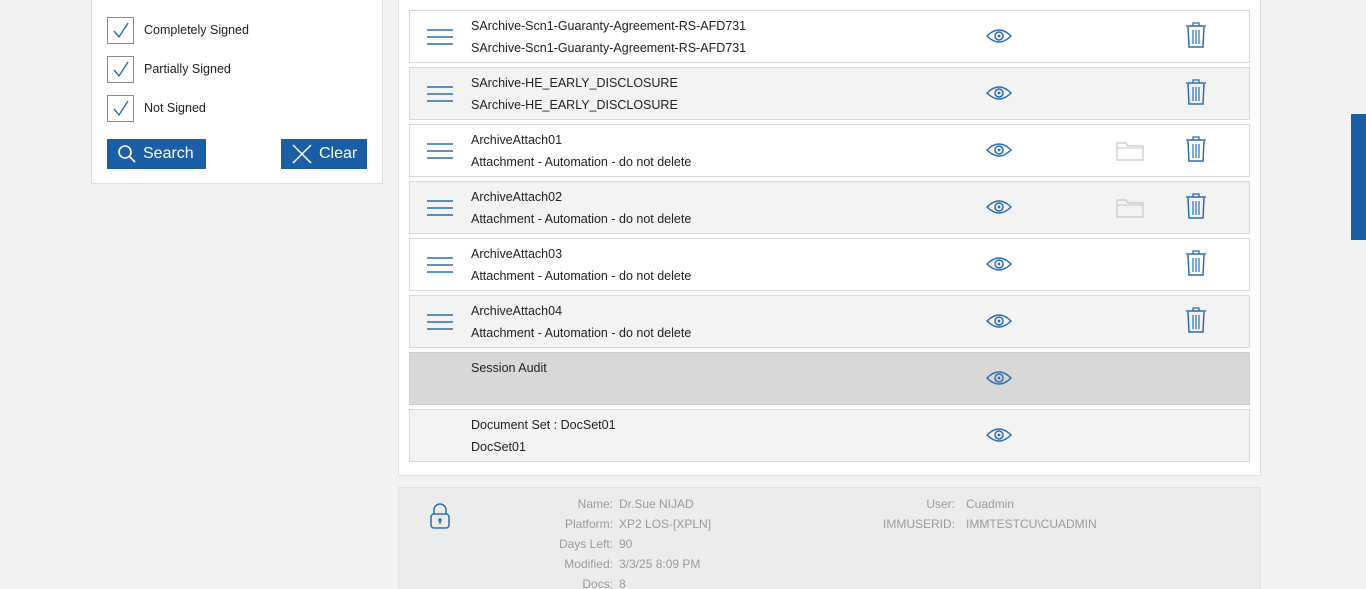 This screenshot has width=1366, height=589. What do you see at coordinates (187, 69) in the screenshot?
I see `checkbox-label: Partially Signed` at bounding box center [187, 69].